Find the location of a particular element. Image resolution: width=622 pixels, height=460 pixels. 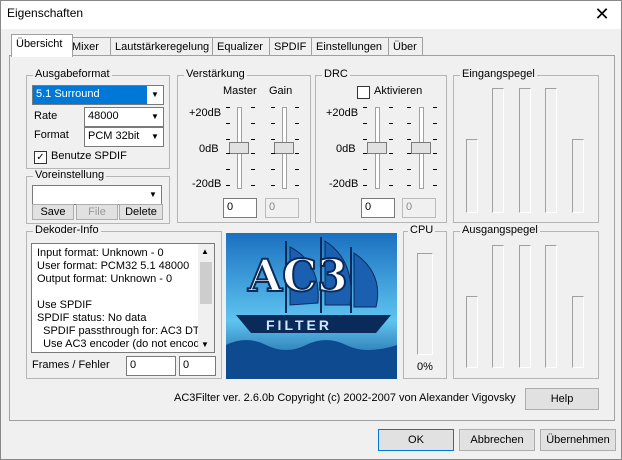

ac3filter-logo: AC3 FILTER is located at coordinates (311, 306).